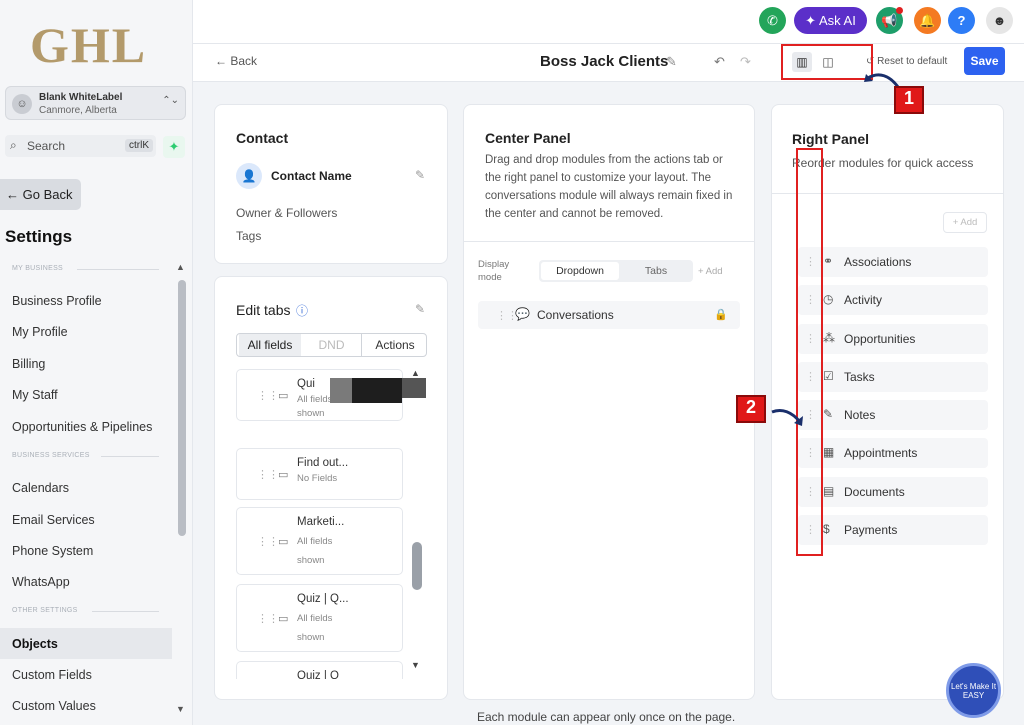 The image size is (1024, 725). I want to click on module-row-documents: ⋮⋮ ▤ Documents, so click(893, 492).